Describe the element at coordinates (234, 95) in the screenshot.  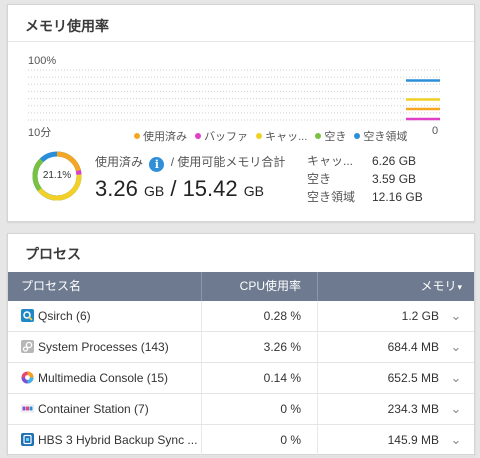
I see `memory-chart-svg` at that location.